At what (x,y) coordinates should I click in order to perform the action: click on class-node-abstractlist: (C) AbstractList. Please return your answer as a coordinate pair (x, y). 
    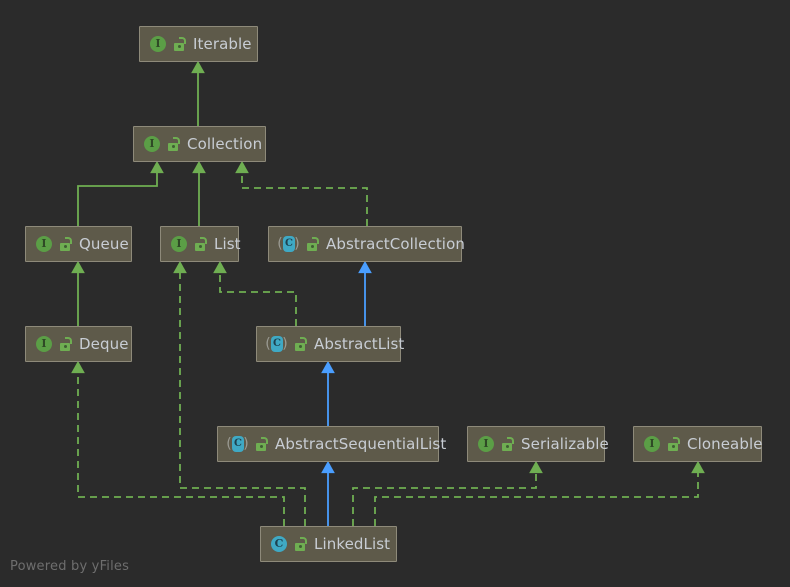
    Looking at the image, I should click on (330, 344).